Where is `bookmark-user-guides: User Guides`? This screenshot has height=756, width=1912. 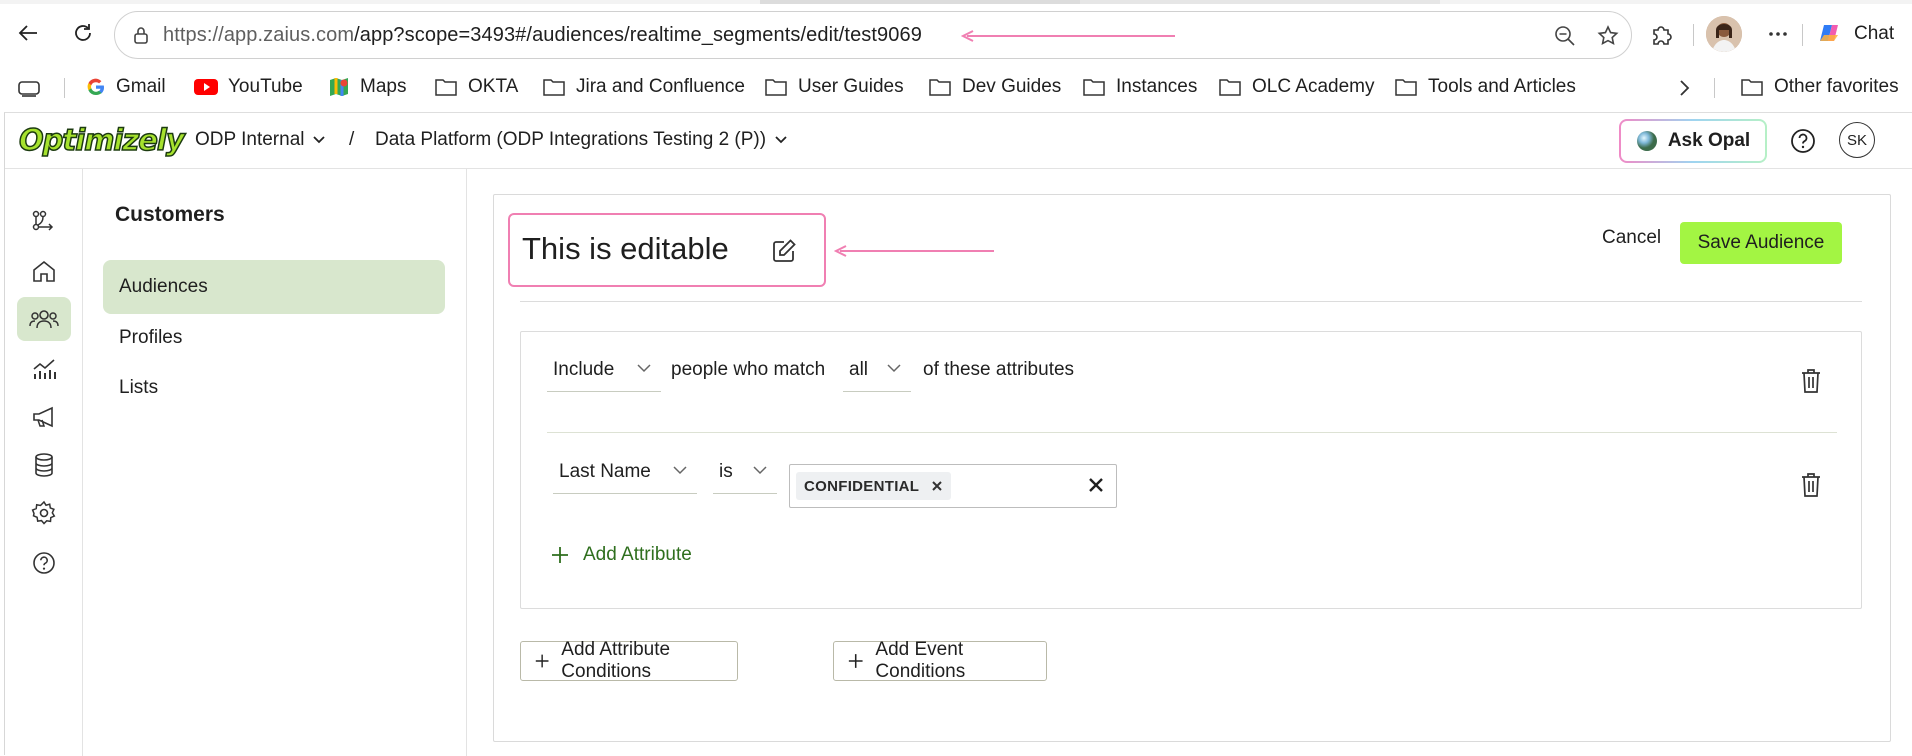
bookmark-user-guides: User Guides is located at coordinates (834, 87).